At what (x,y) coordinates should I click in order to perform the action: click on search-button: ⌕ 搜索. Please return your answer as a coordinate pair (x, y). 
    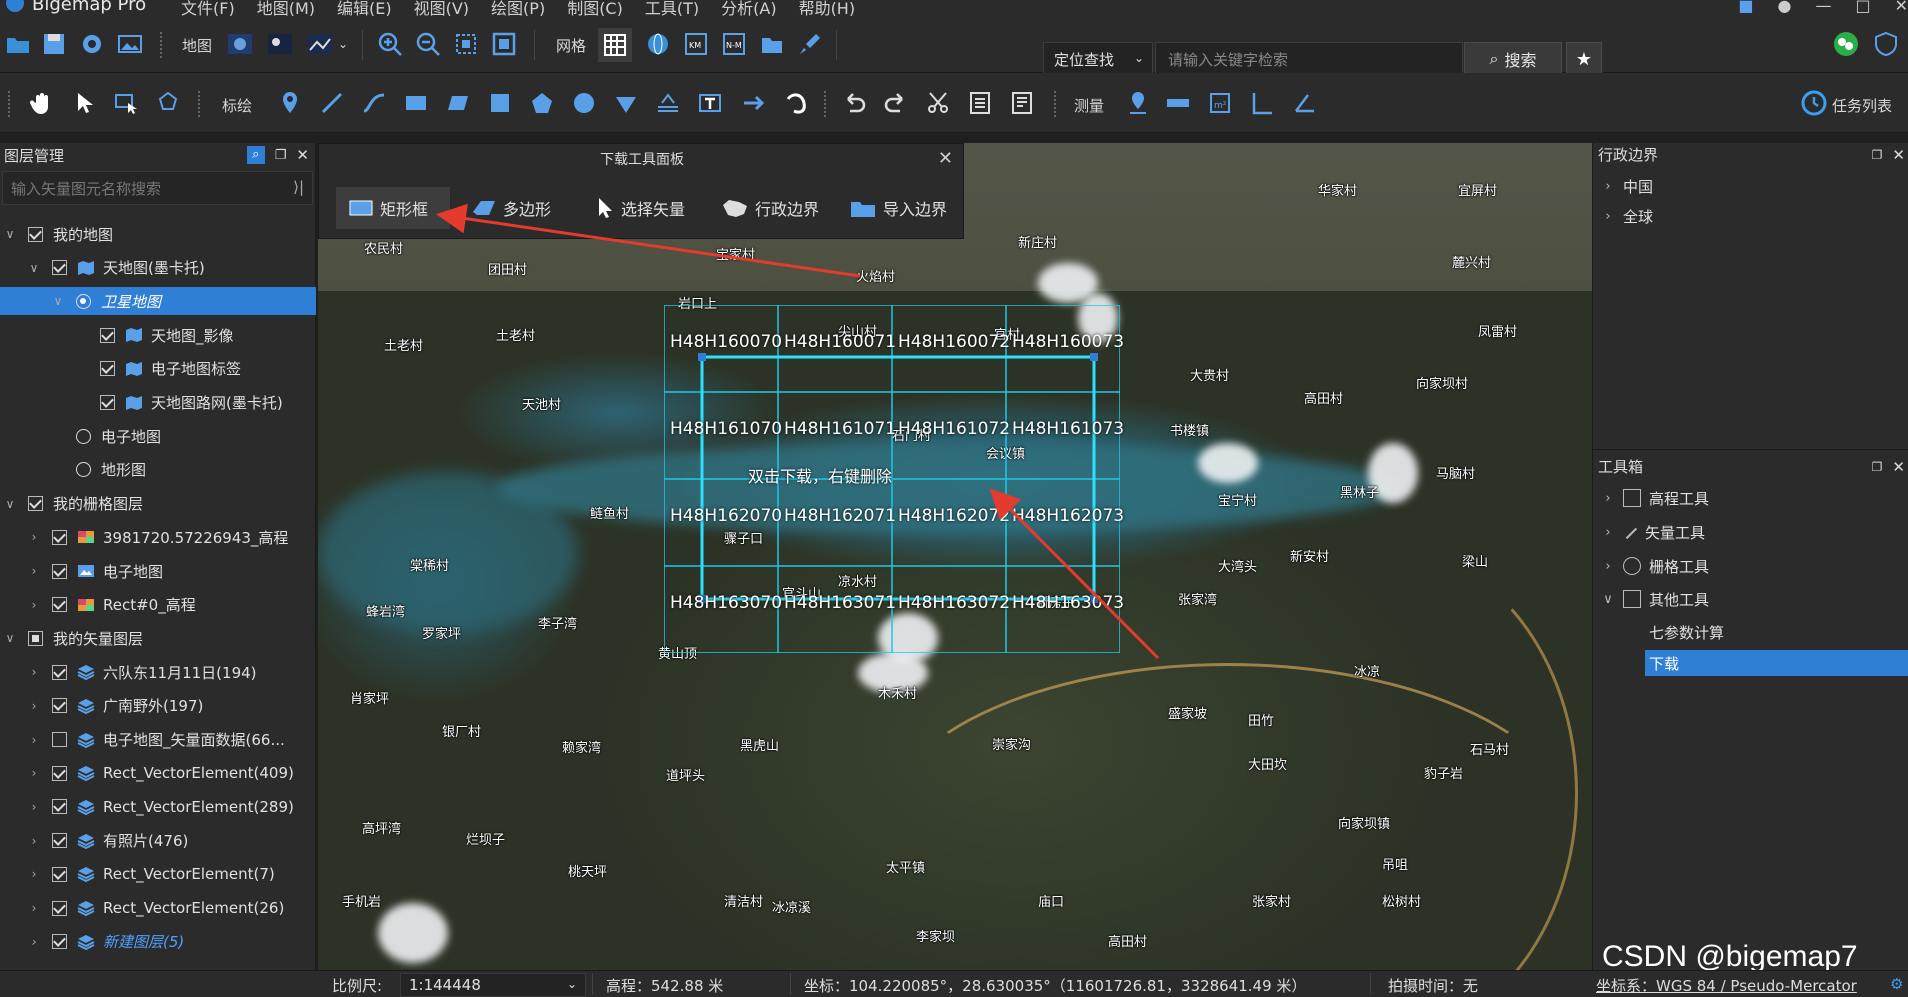
    Looking at the image, I should click on (1513, 59).